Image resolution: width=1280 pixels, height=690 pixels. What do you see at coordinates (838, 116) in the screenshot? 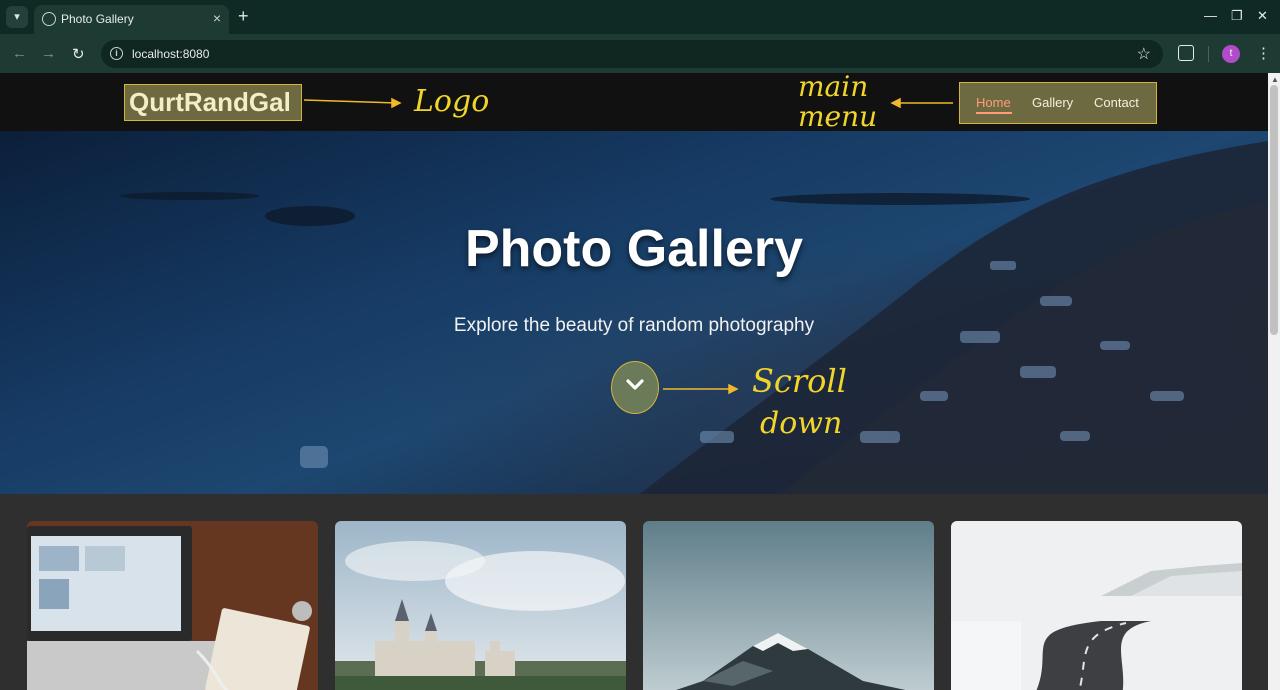
I see `annotation-menu-note-line2: menu` at bounding box center [838, 116].